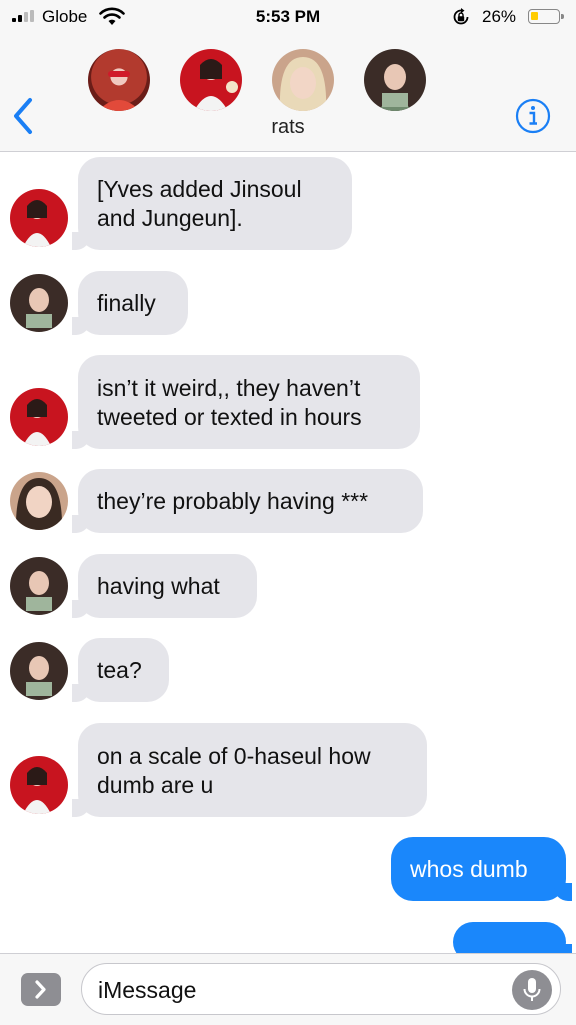  I want to click on composer-bar, so click(288, 989).